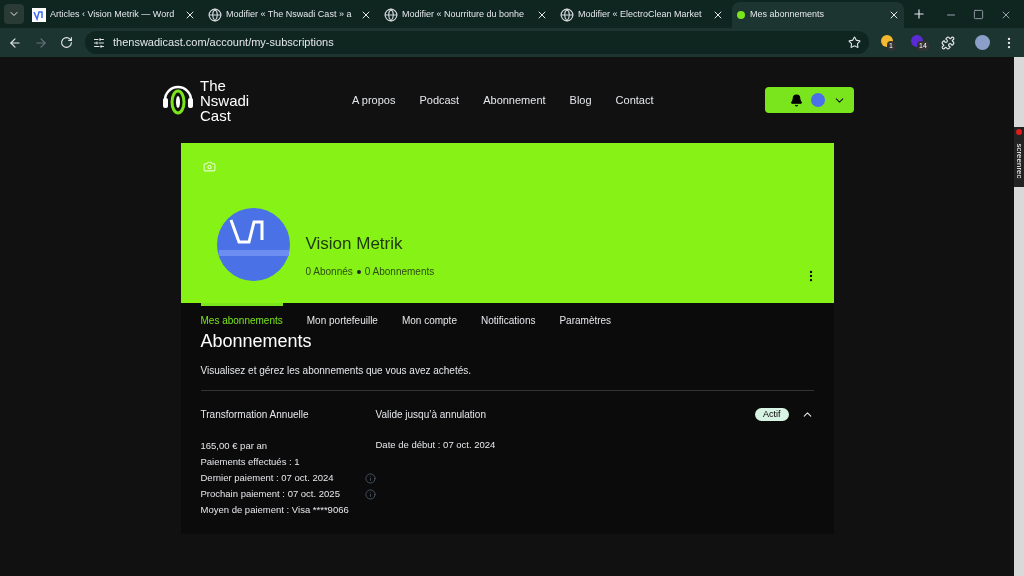  What do you see at coordinates (275, 510) in the screenshot?
I see `detail-text: Moyen de paiement : Visa ****9066` at bounding box center [275, 510].